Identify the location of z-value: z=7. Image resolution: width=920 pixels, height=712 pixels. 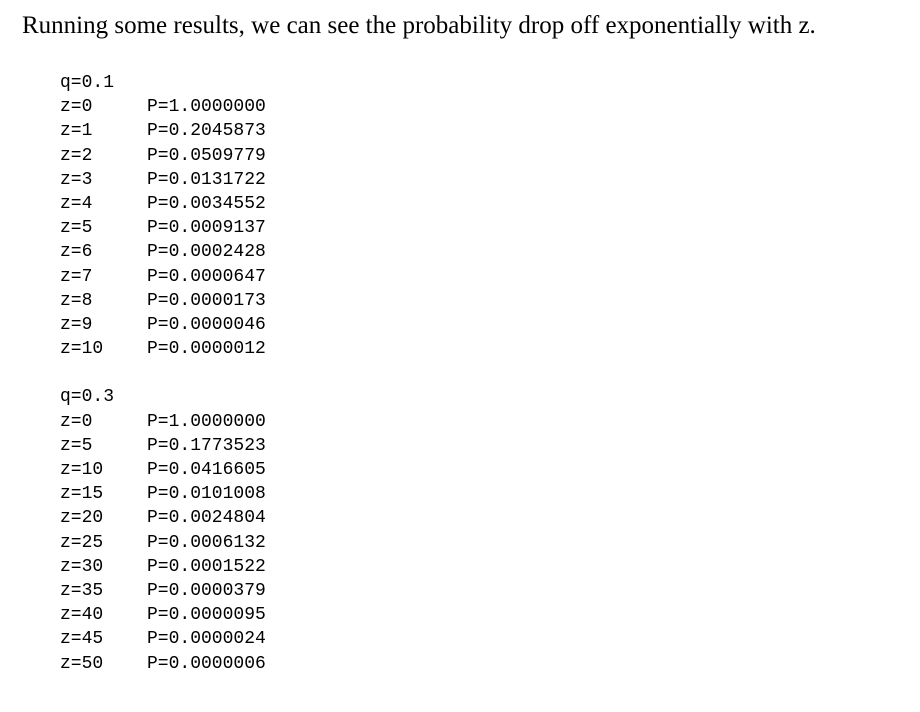
(76, 276).